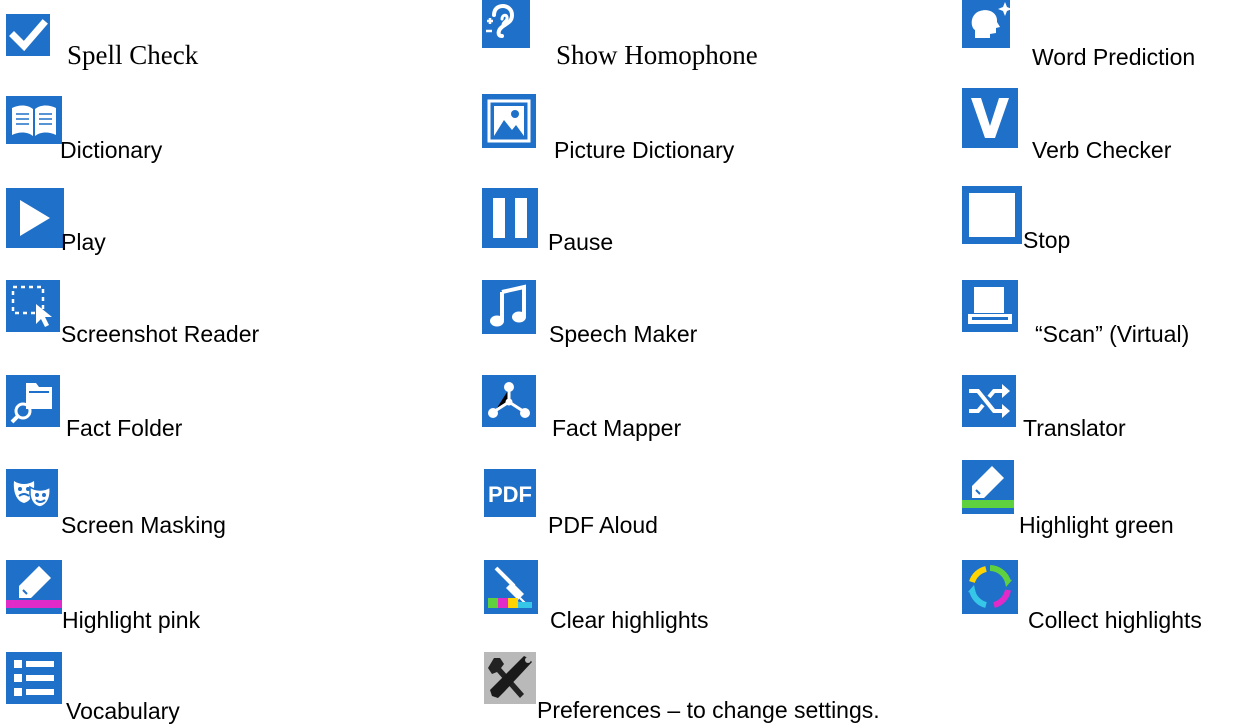 This screenshot has height=725, width=1240. Describe the element at coordinates (510, 678) in the screenshot. I see `wrench-screwdriver-icon` at that location.